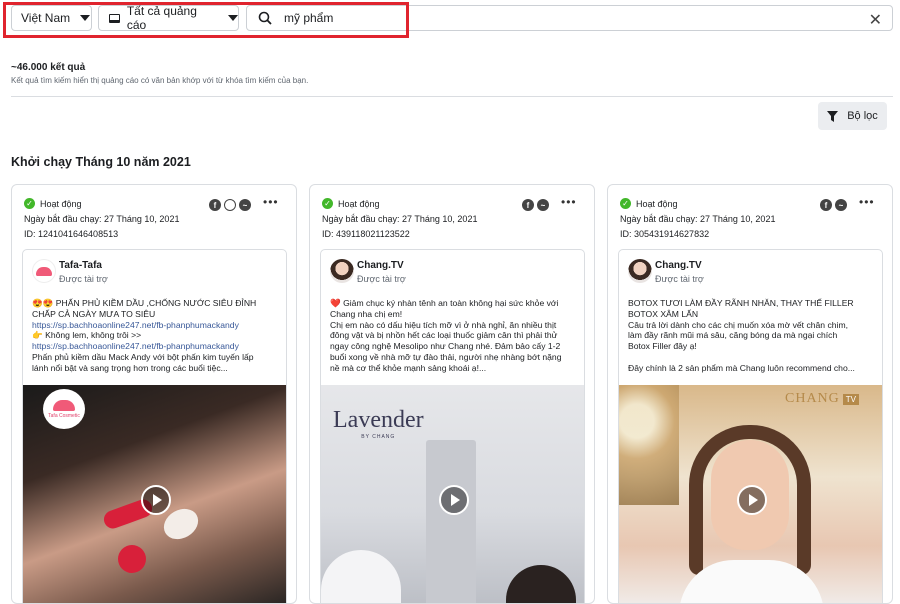 Image resolution: width=900 pixels, height=604 pixels. I want to click on ad-id: ID: 305431914627832, so click(665, 234).